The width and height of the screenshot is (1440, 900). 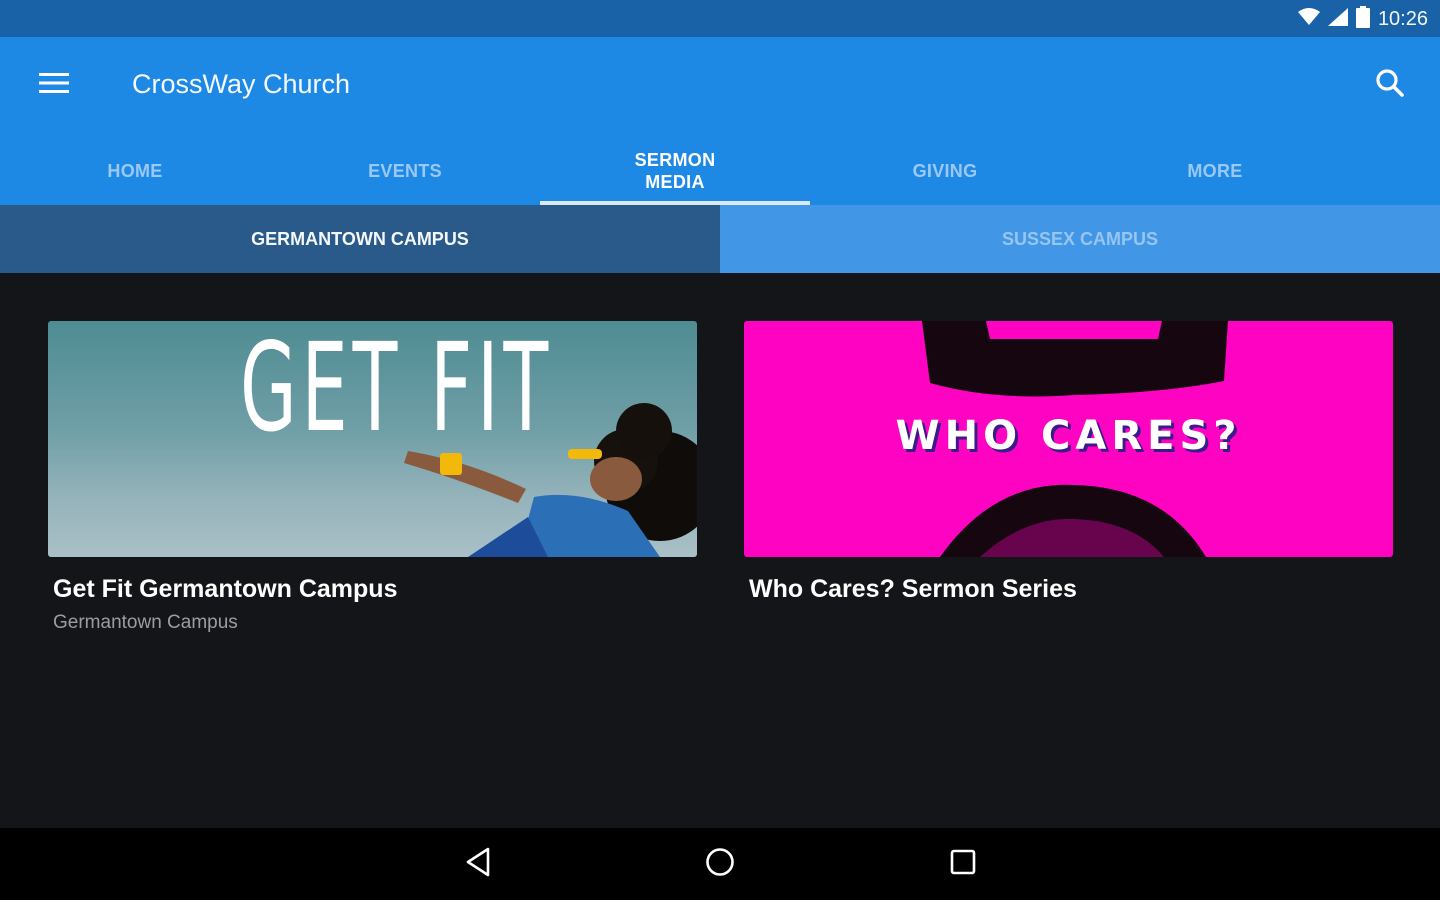 I want to click on search-icon, so click(x=1390, y=85).